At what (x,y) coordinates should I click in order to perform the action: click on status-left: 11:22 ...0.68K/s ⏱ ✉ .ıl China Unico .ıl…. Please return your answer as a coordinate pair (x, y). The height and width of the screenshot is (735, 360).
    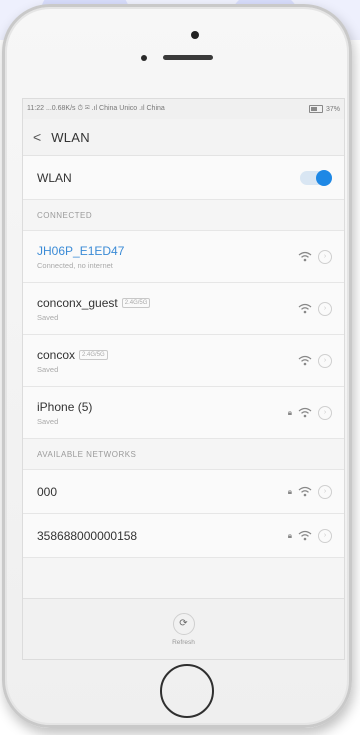
    Looking at the image, I should click on (96, 108).